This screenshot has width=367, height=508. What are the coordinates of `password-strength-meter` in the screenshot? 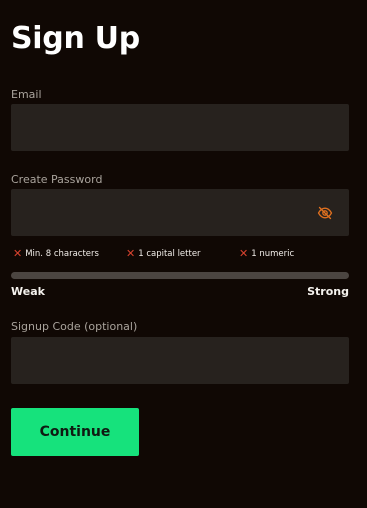 It's located at (180, 275).